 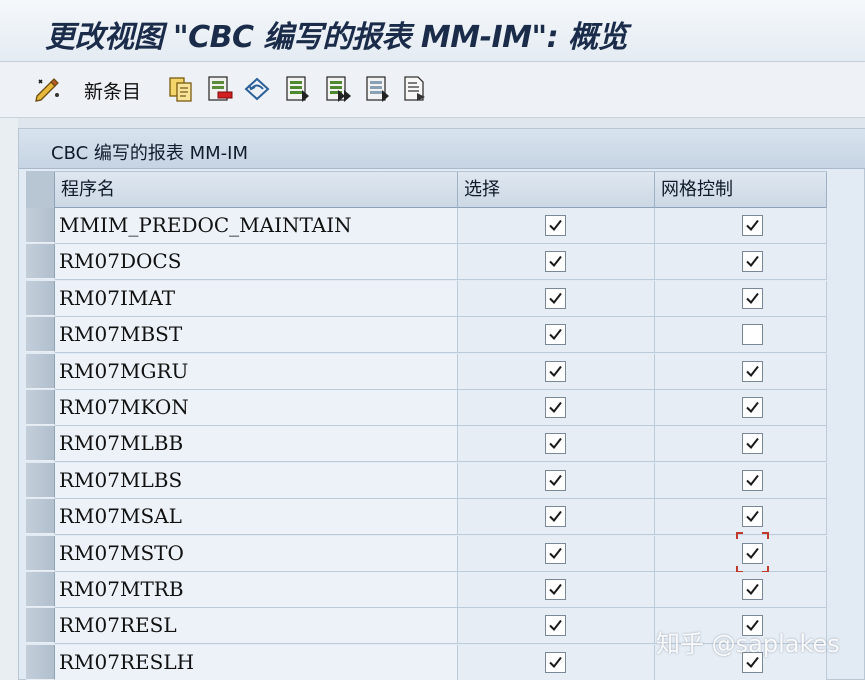 I want to click on column-header-grid-control: 网格控制, so click(x=741, y=190).